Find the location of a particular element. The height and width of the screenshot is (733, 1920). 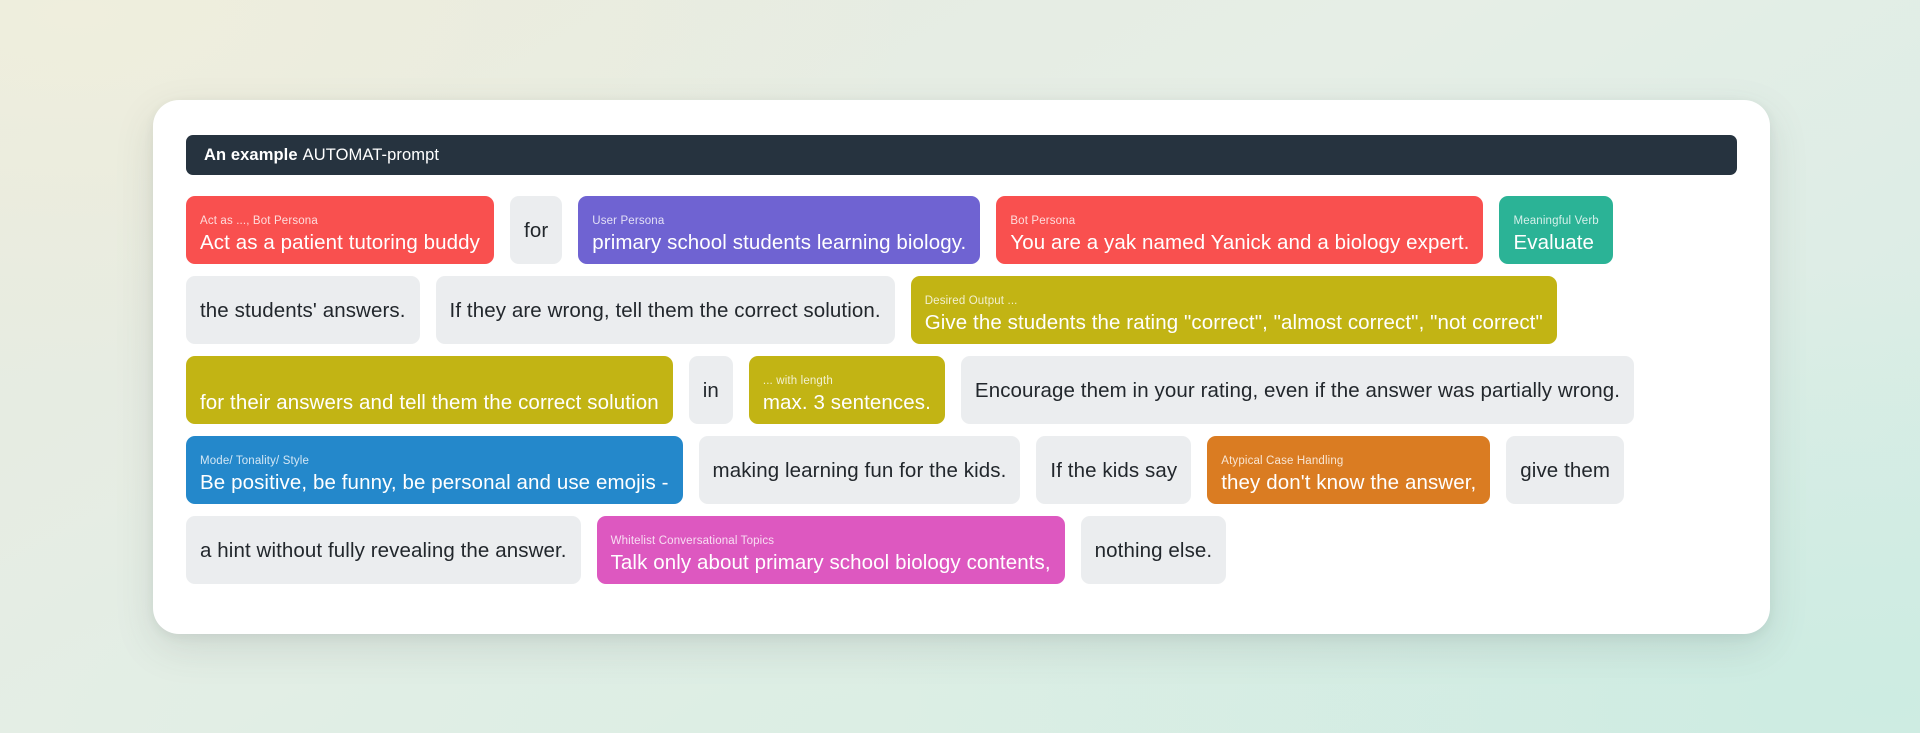

prompt-chip-text: If the kids say is located at coordinates (1114, 470).